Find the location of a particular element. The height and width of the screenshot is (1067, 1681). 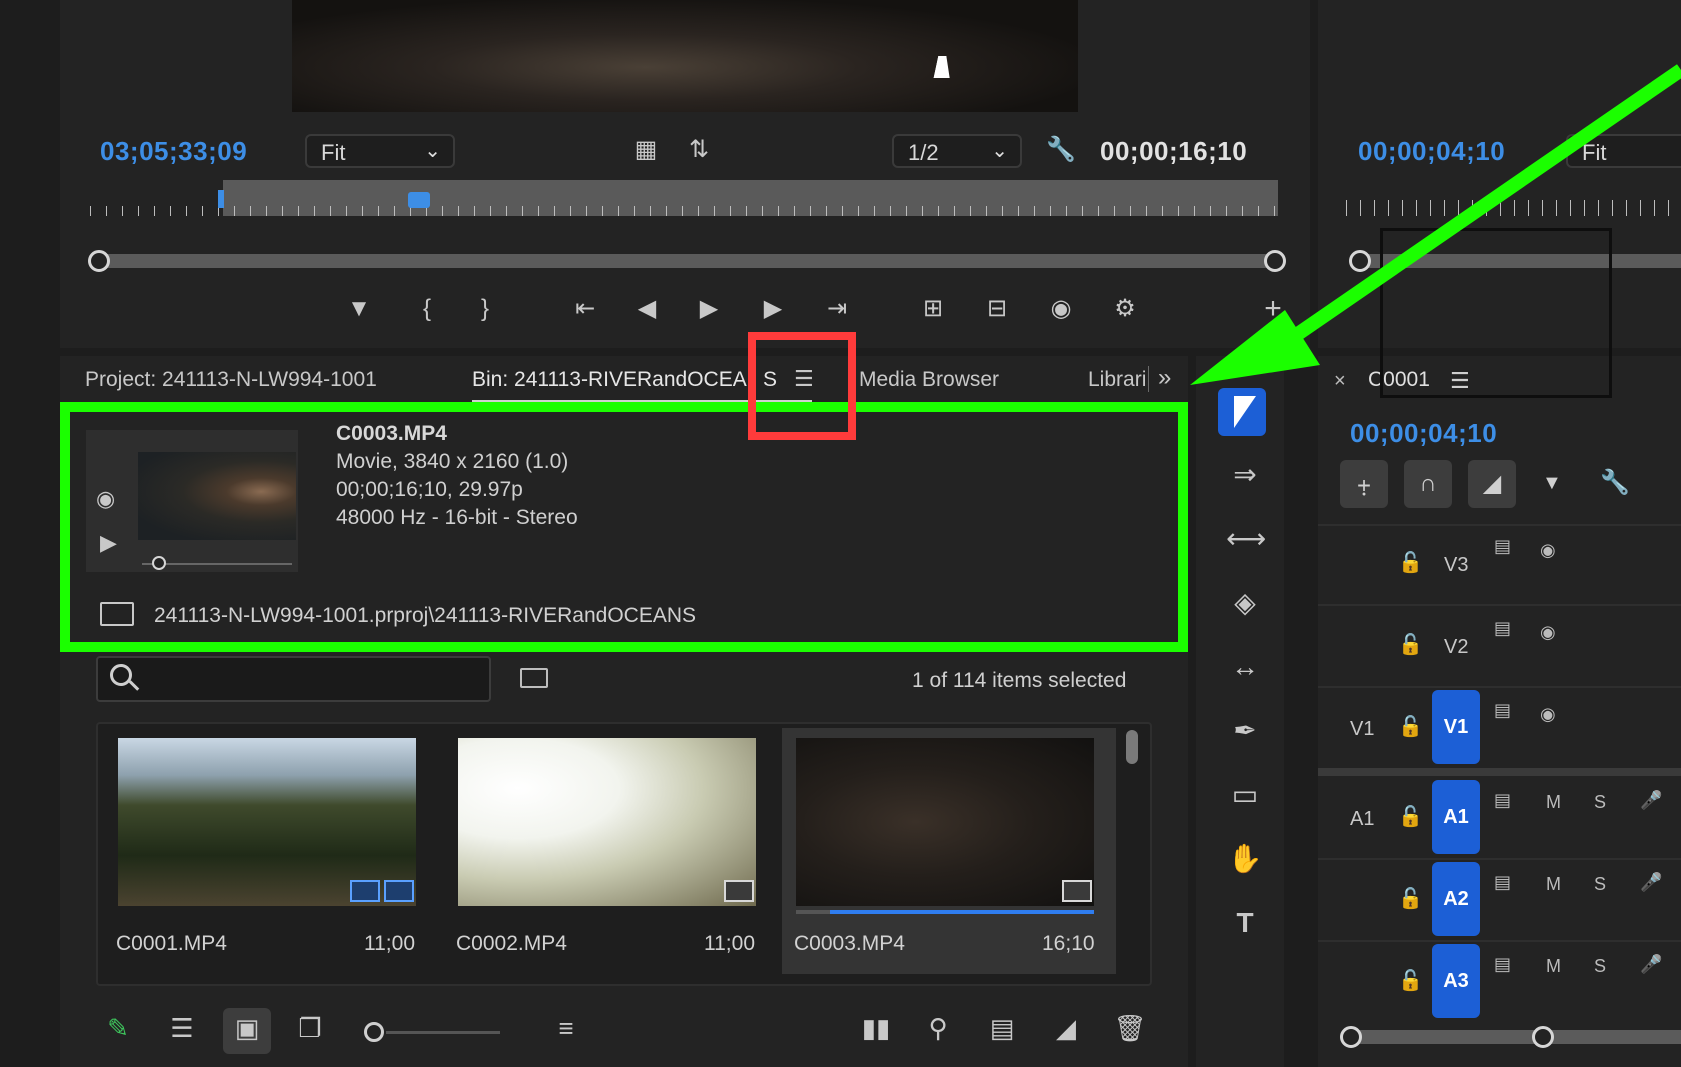

track-target-v1: V1 is located at coordinates (1456, 727).